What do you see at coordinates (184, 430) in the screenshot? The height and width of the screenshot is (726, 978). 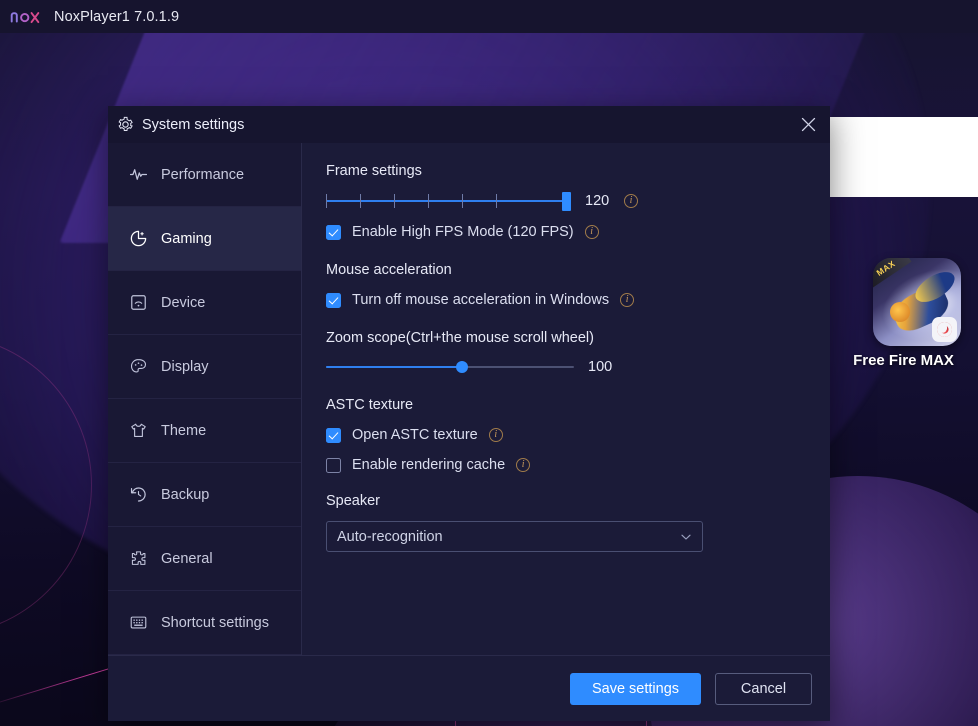 I see `sidebar-item-label: Theme` at bounding box center [184, 430].